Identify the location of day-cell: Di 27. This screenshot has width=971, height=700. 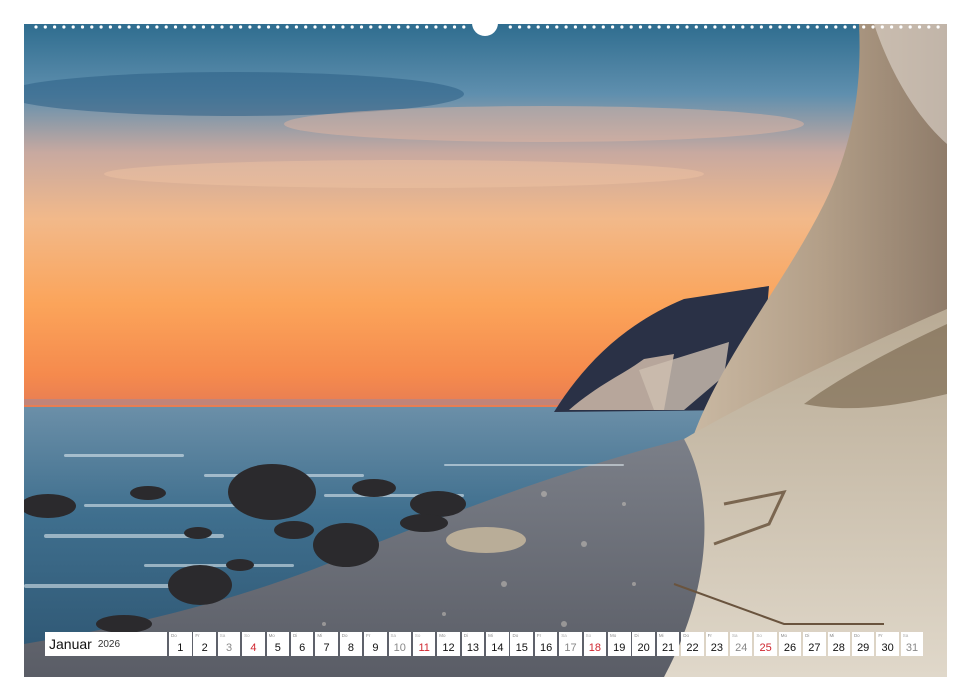
(814, 644).